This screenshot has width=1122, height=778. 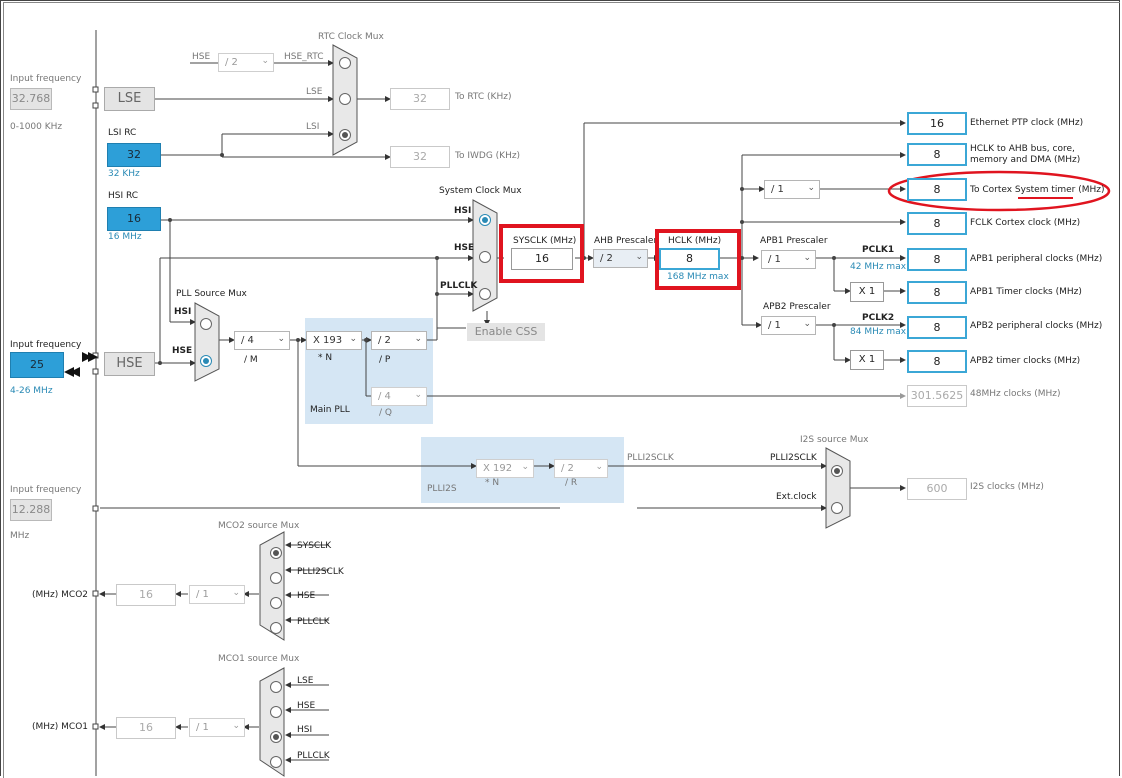 What do you see at coordinates (345, 63) in the screenshot?
I see `rtc-radio-hse` at bounding box center [345, 63].